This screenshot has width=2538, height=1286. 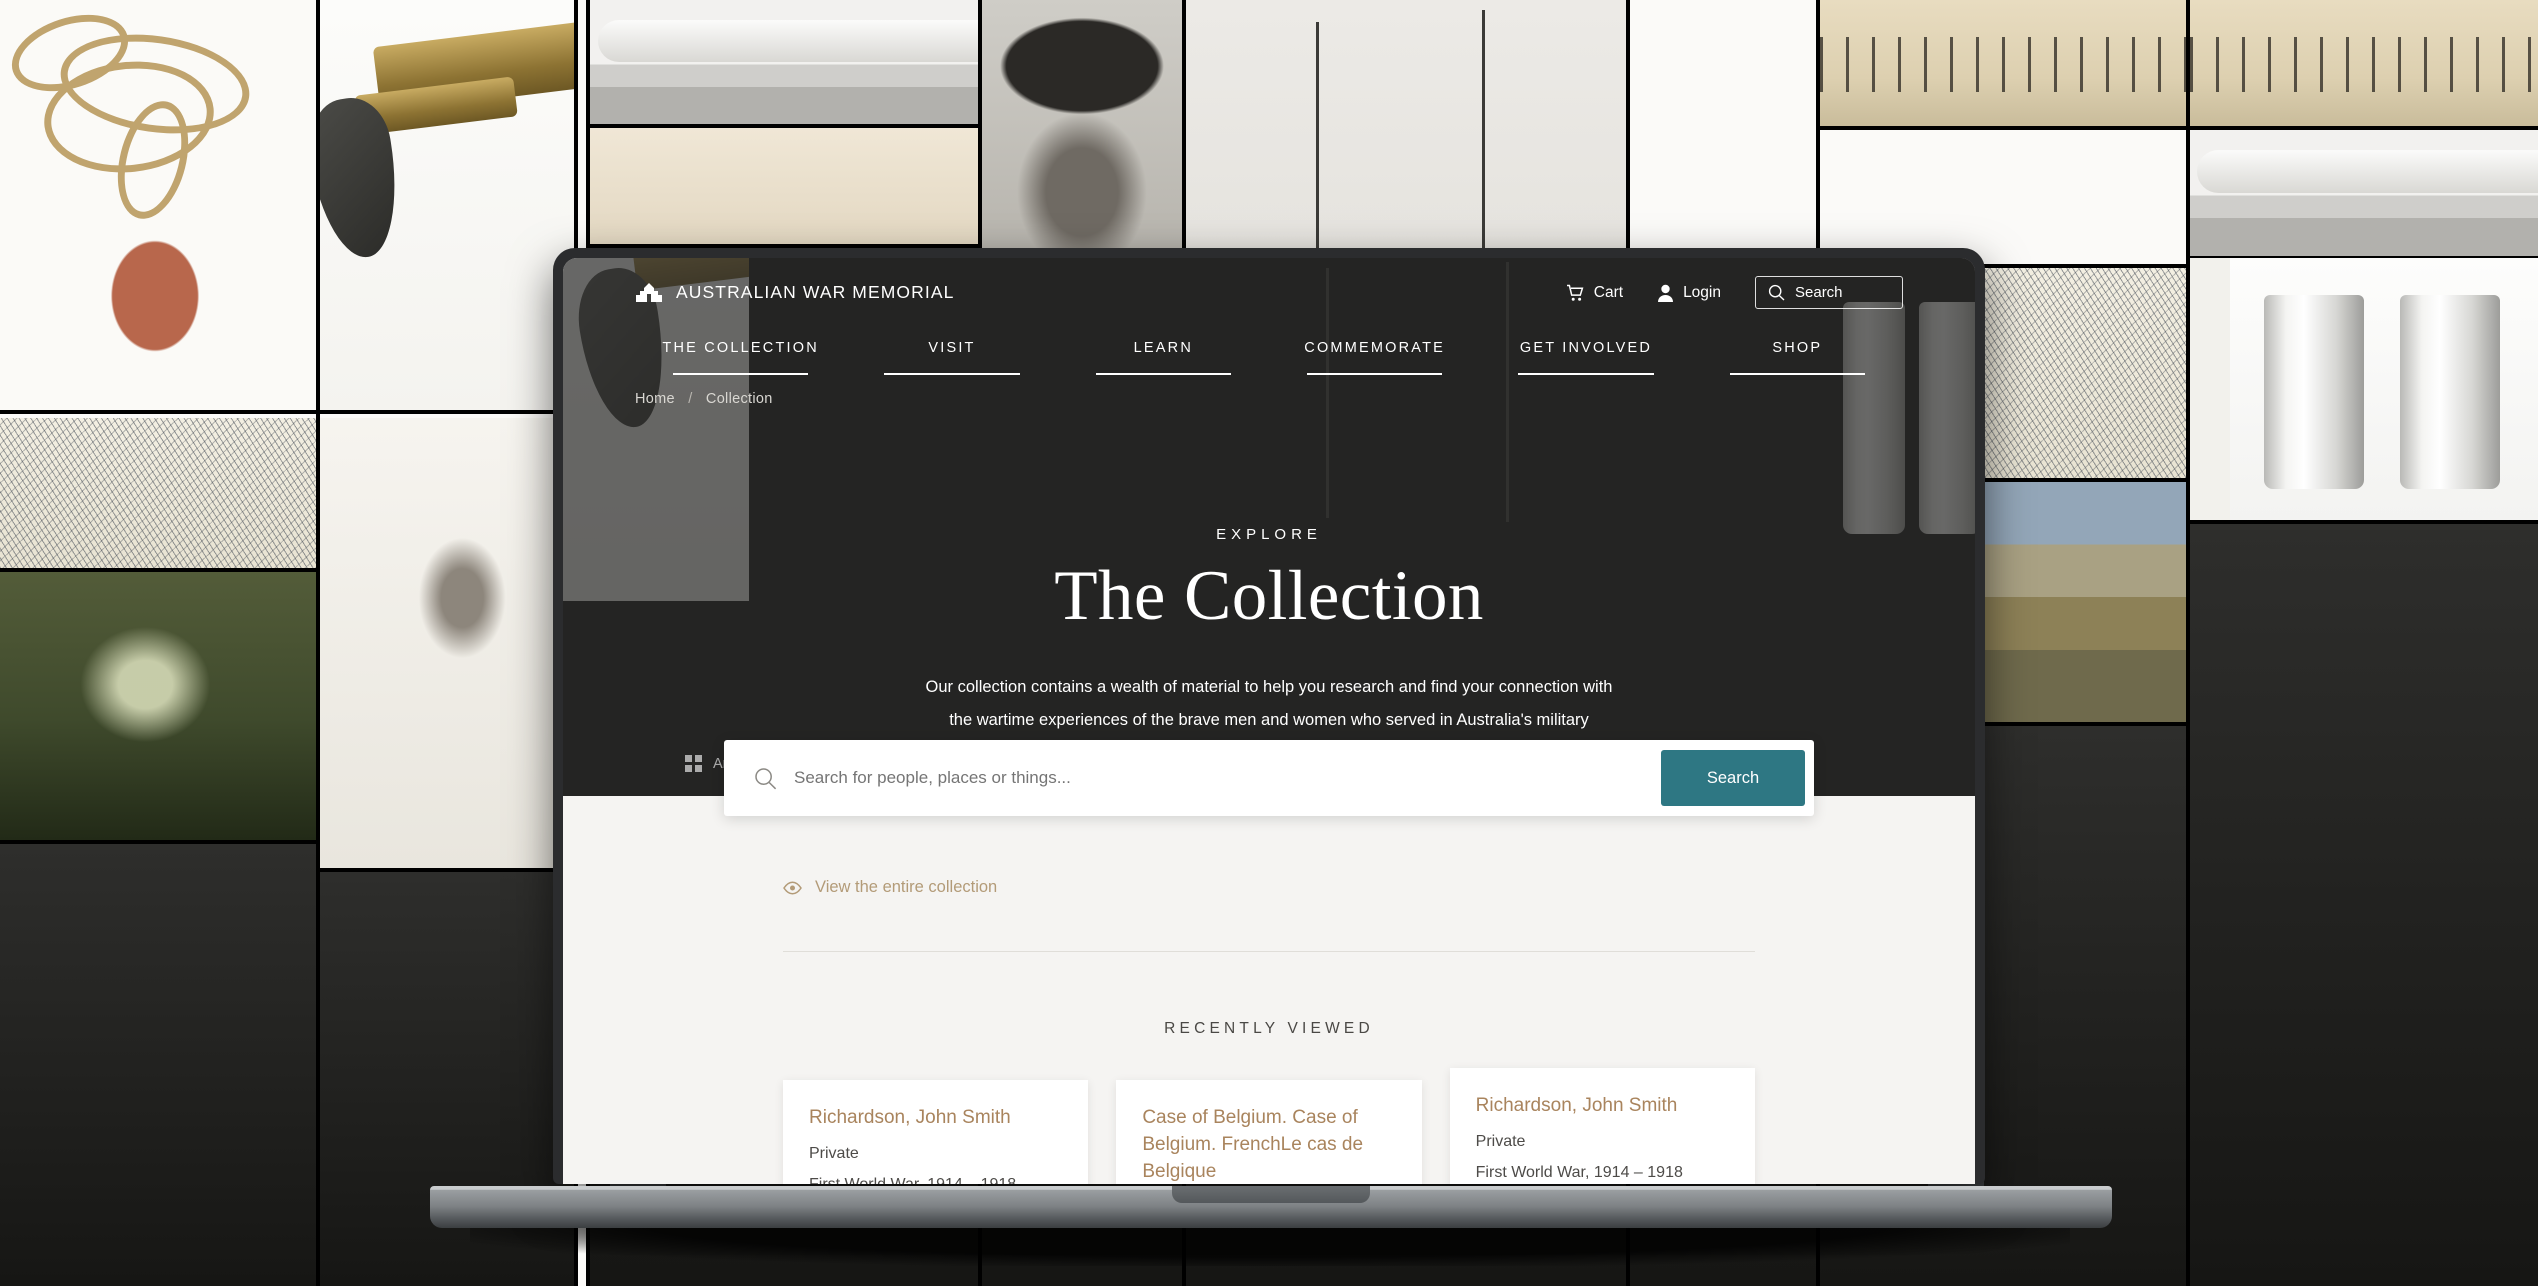 What do you see at coordinates (1269, 951) in the screenshot?
I see `section-divider` at bounding box center [1269, 951].